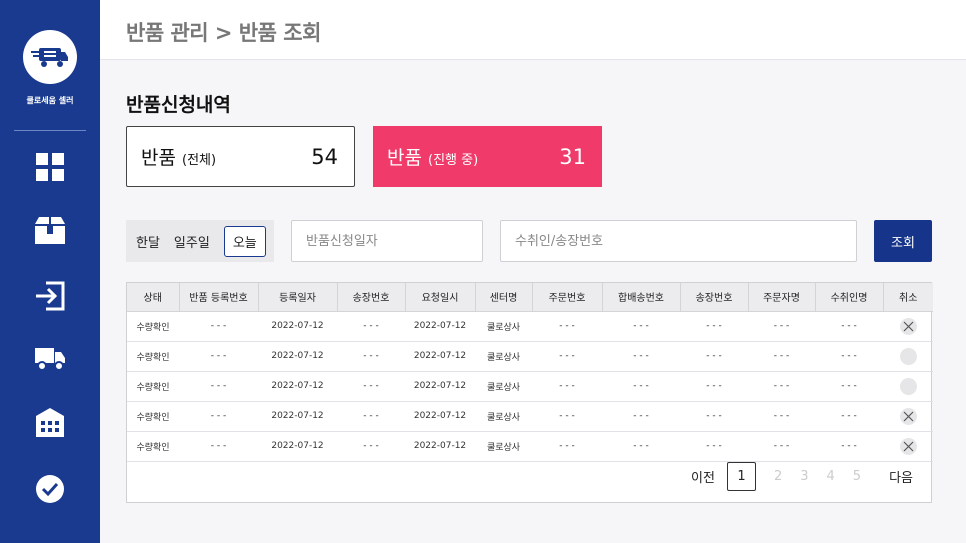 The image size is (966, 543). What do you see at coordinates (50, 100) in the screenshot?
I see `brand-name: 쿨로세움 셀러` at bounding box center [50, 100].